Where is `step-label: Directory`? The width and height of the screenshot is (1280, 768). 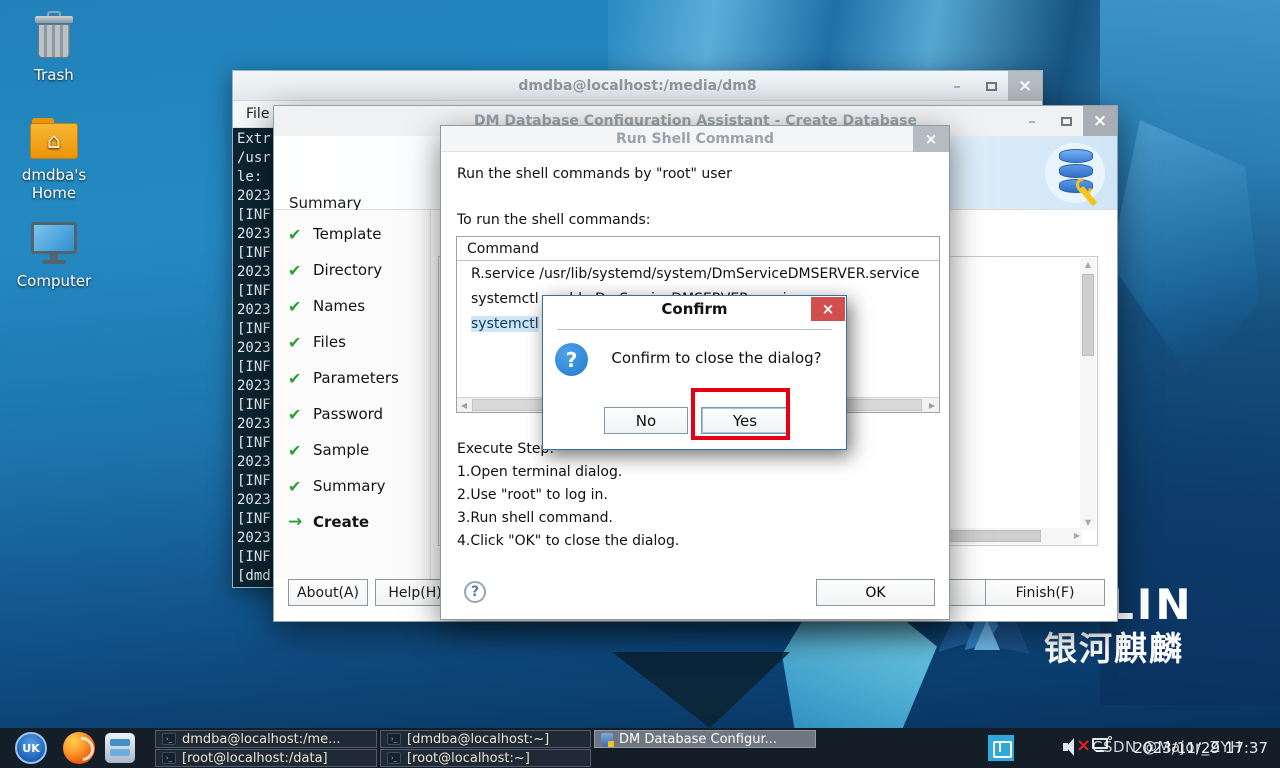 step-label: Directory is located at coordinates (348, 270).